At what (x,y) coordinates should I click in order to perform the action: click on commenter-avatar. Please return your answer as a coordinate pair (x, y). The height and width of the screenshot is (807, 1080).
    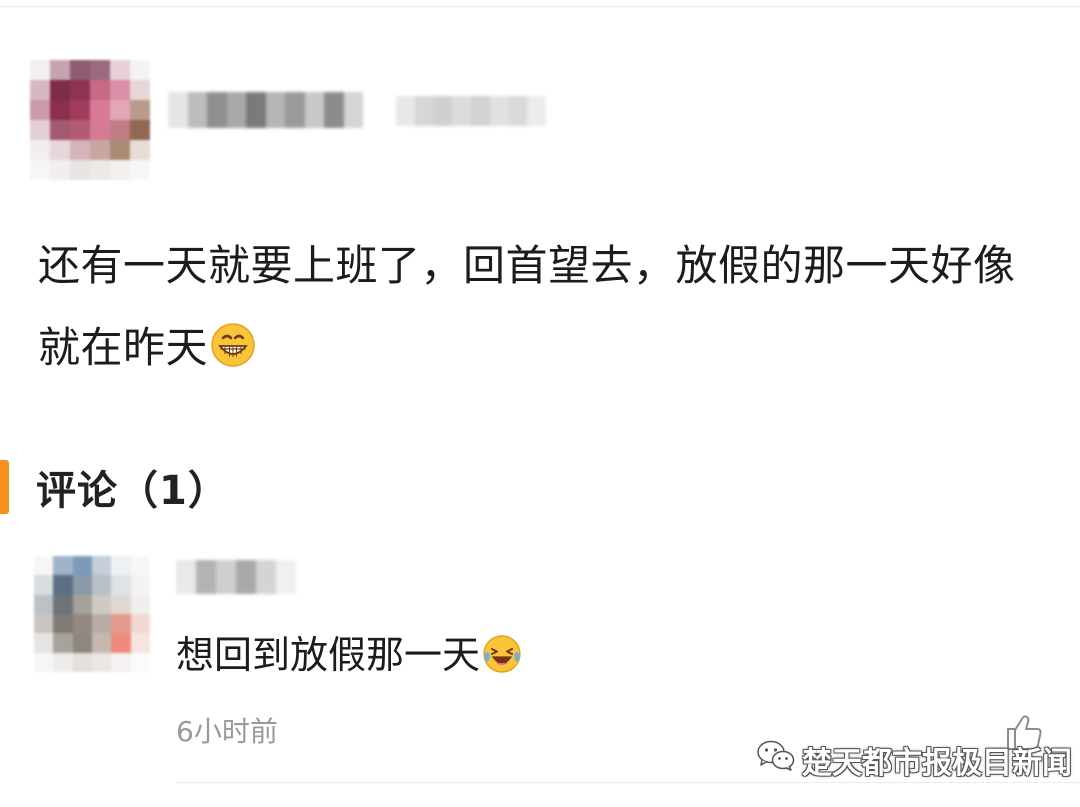
    Looking at the image, I should click on (92, 614).